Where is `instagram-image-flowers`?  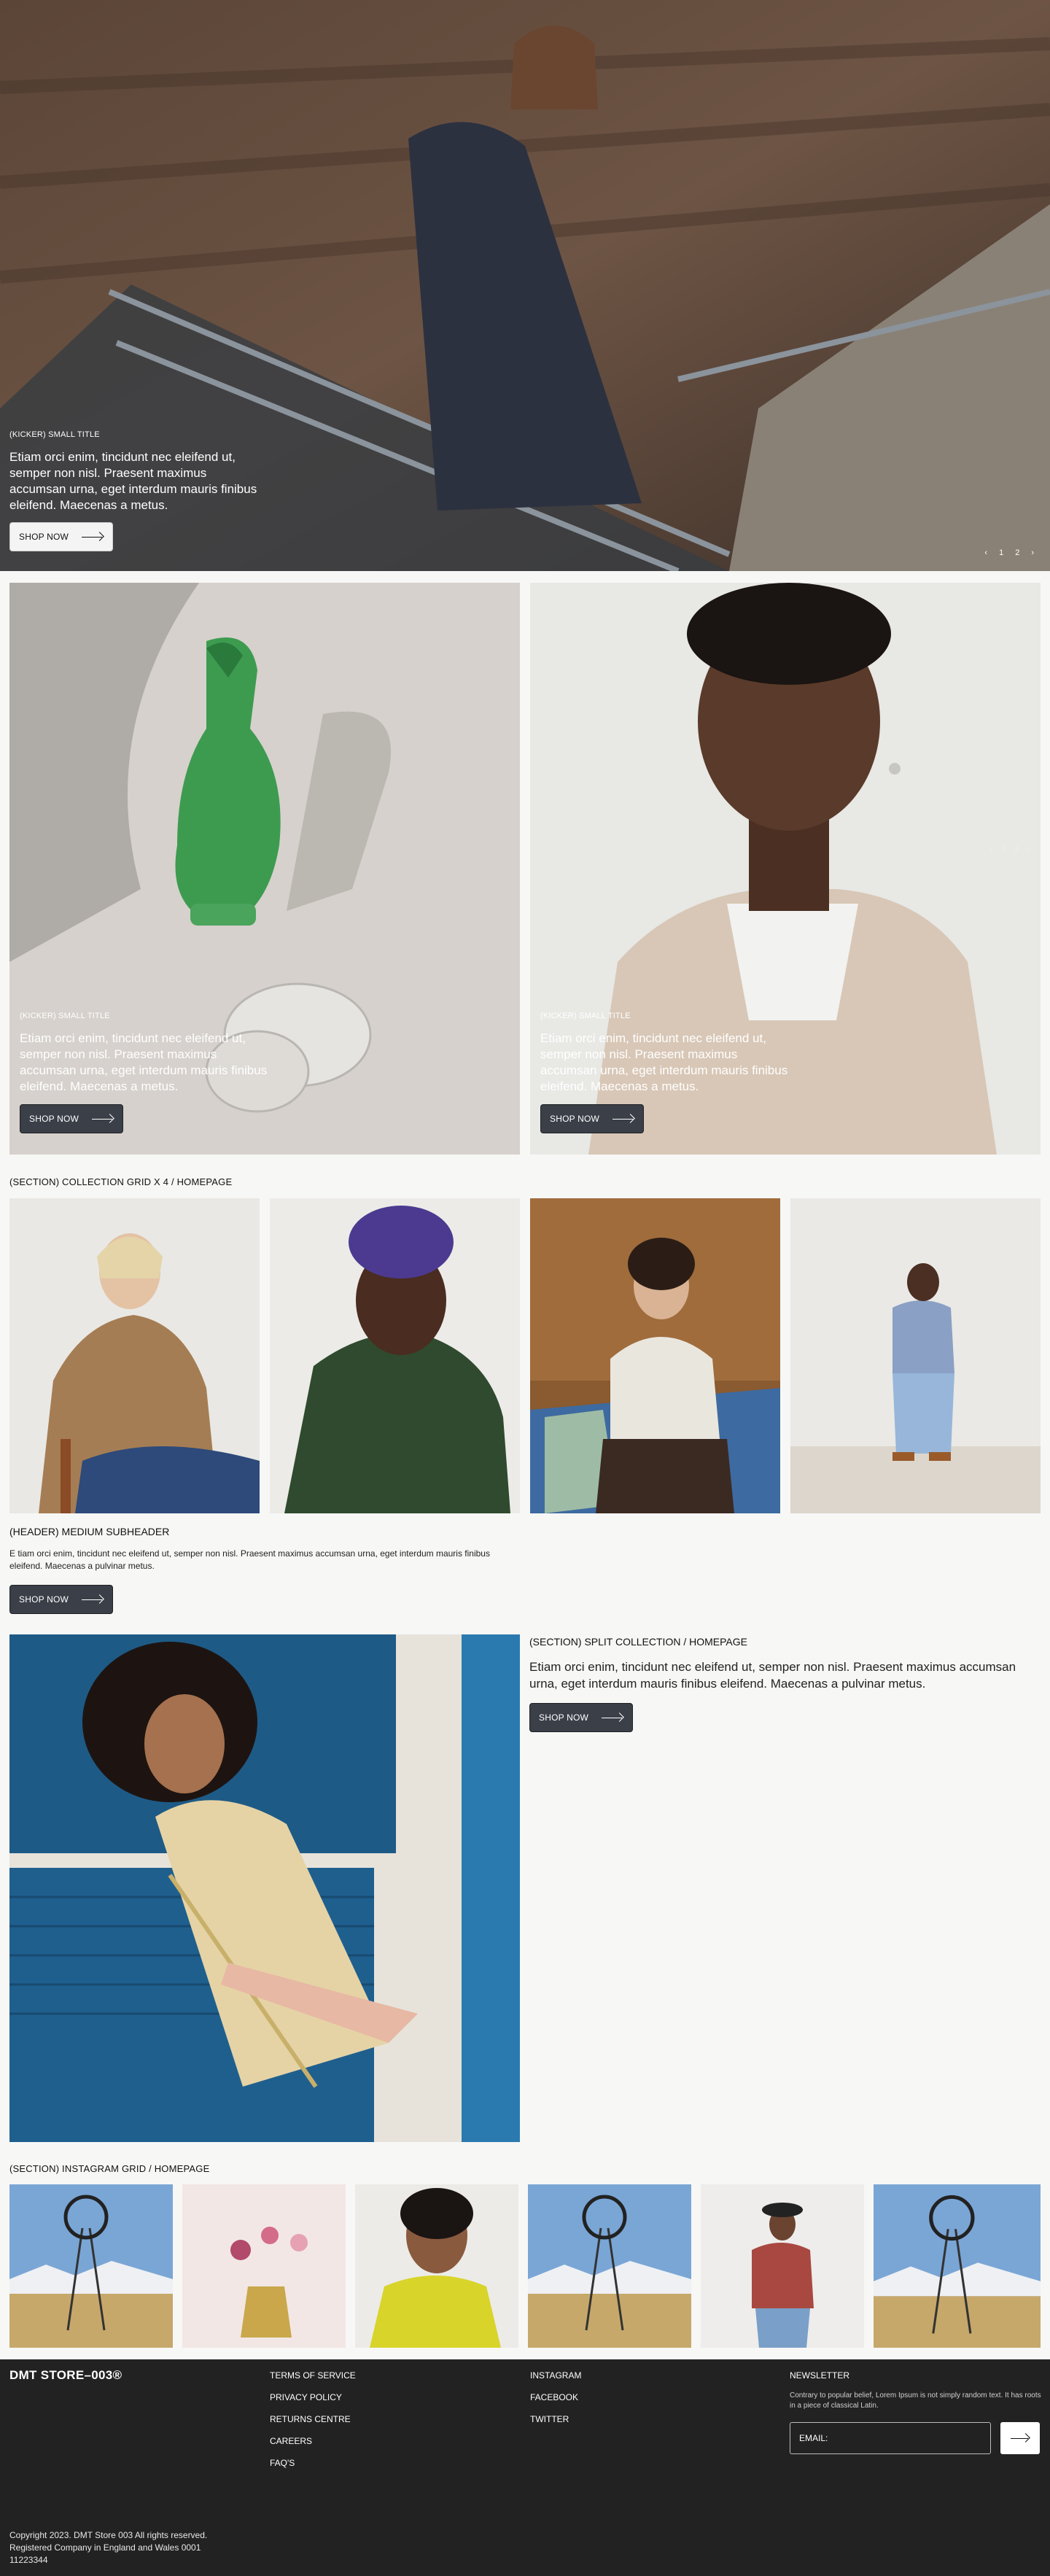 instagram-image-flowers is located at coordinates (264, 2266).